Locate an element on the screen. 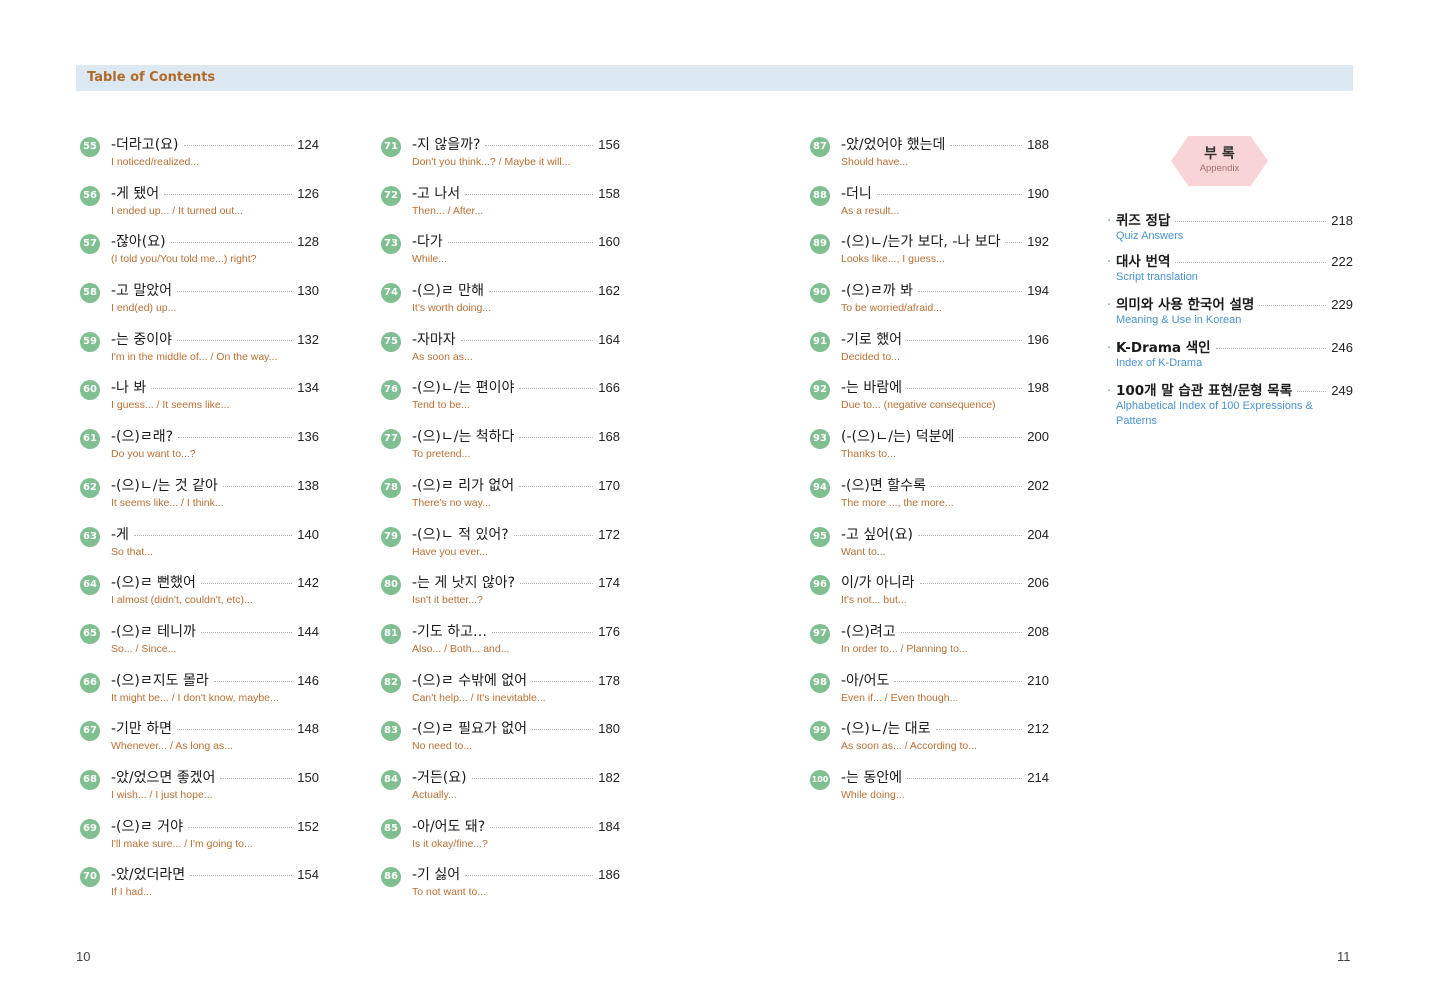 This screenshot has height=1000, width=1429. entry-title-row: -(으)려고 208 is located at coordinates (945, 631).